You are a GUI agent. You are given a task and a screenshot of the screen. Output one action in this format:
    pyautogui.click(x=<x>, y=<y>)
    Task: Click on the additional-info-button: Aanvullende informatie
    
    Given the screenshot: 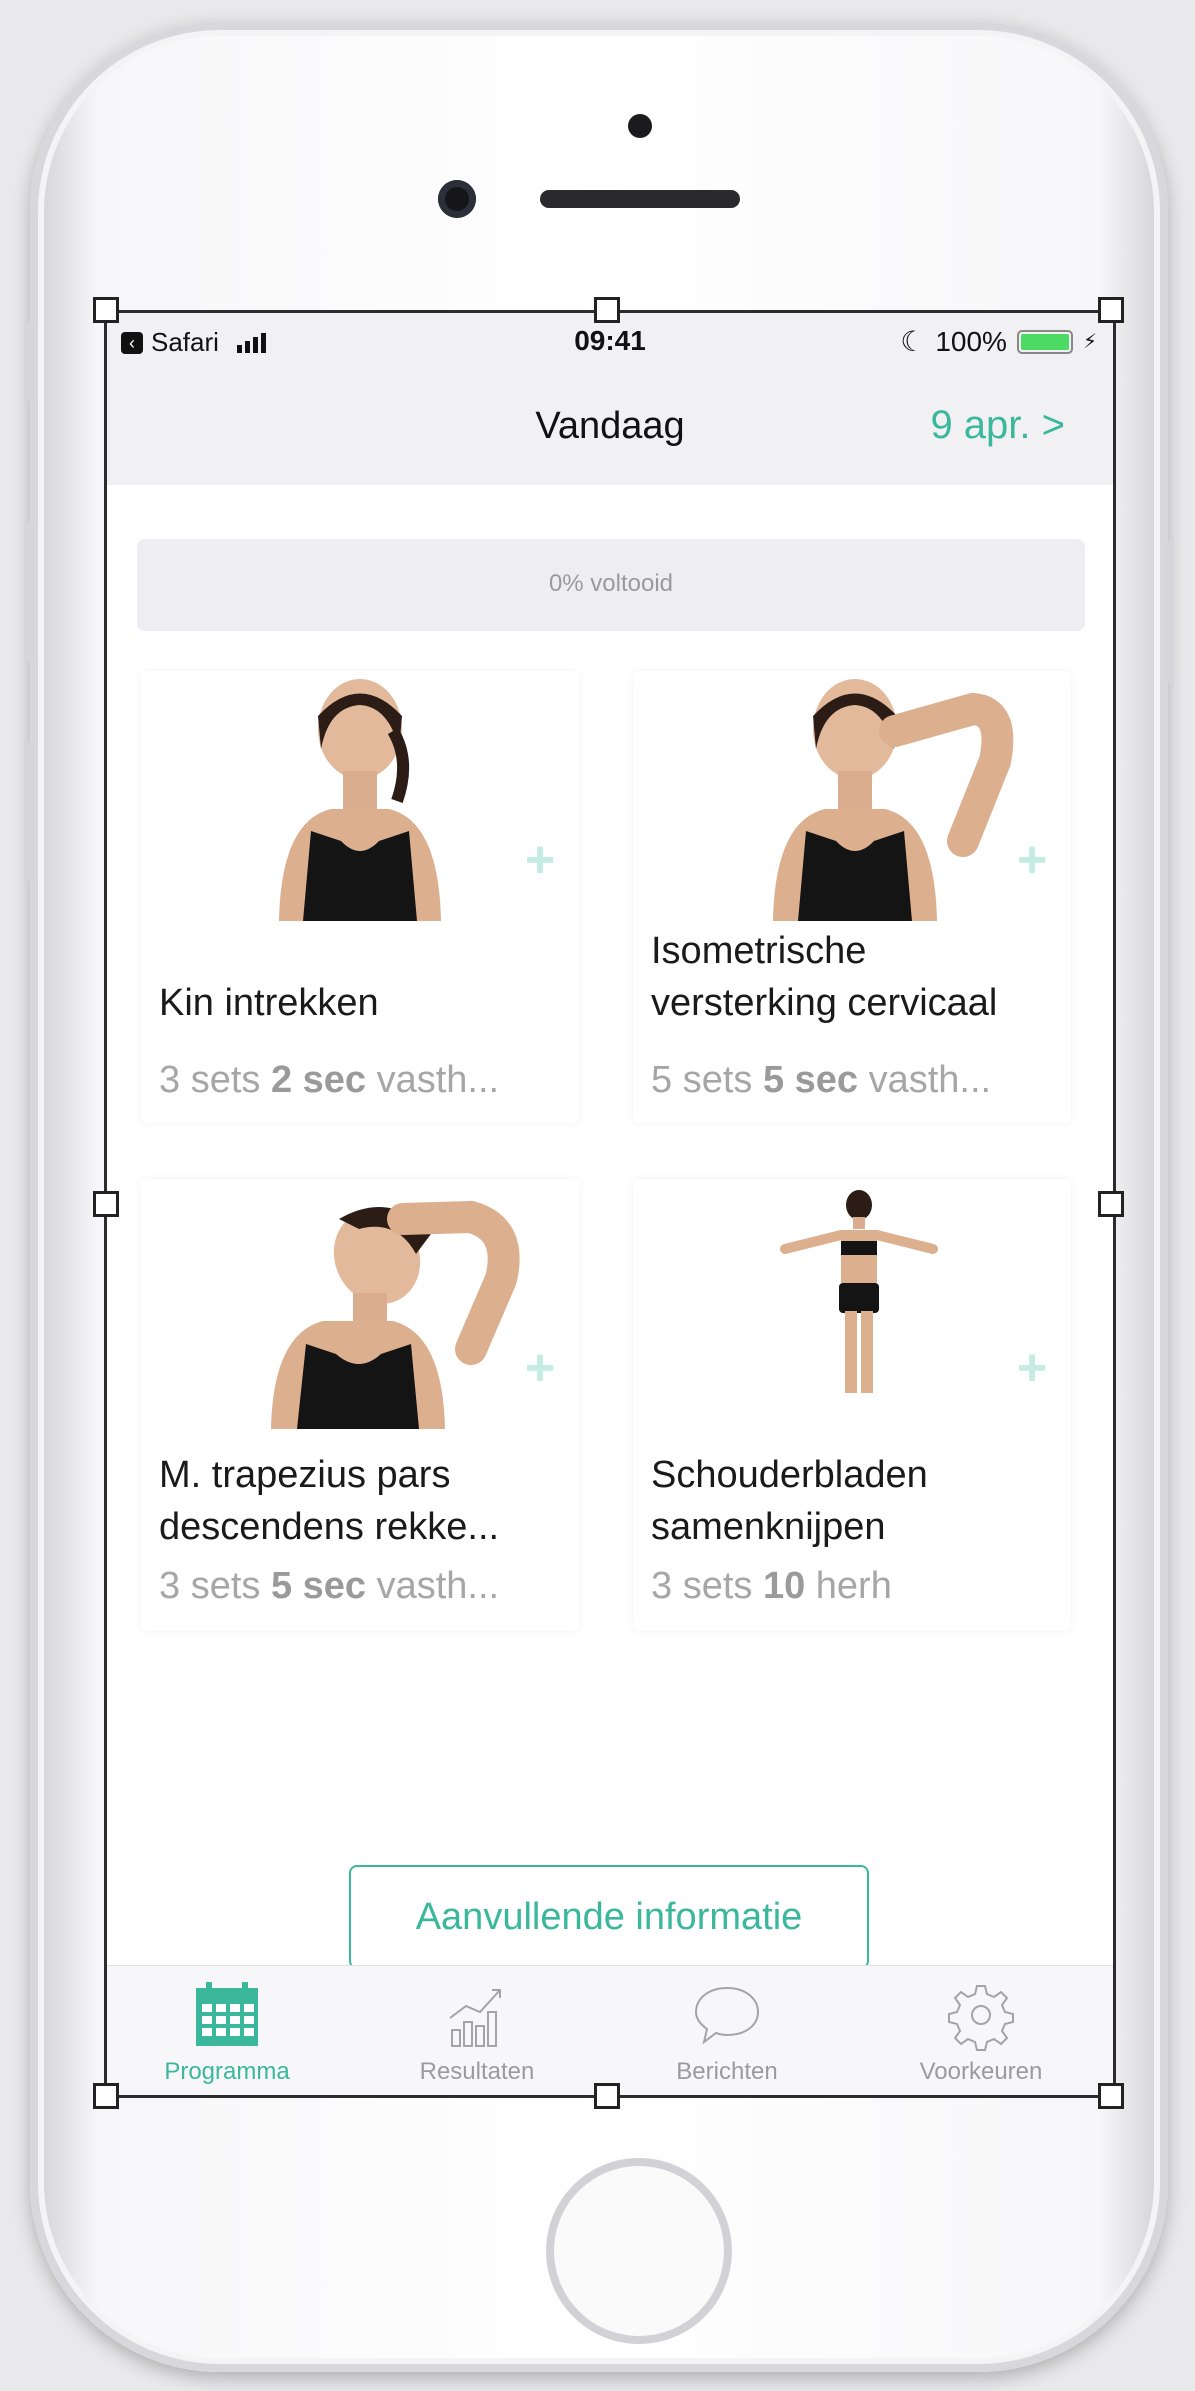 What is the action you would take?
    pyautogui.click(x=609, y=1917)
    